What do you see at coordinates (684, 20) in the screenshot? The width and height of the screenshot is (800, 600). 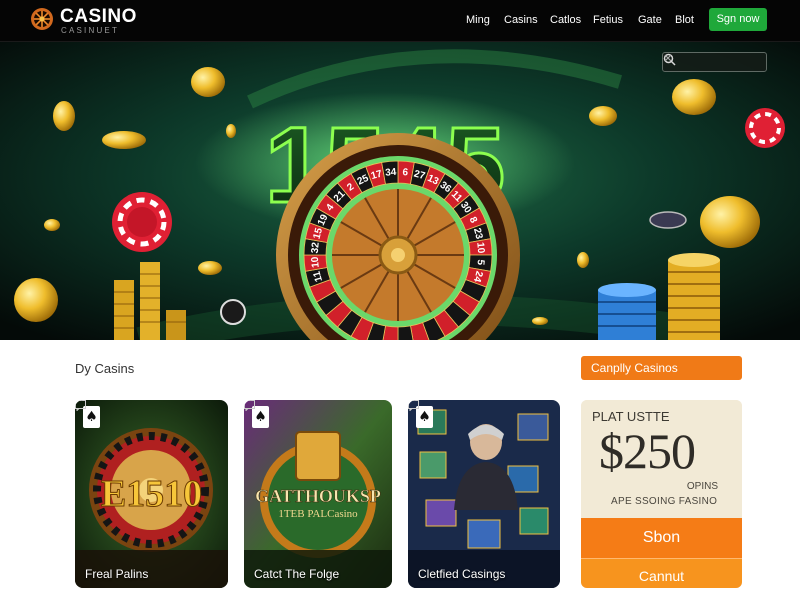 I see `nav-item-blot: Blot` at bounding box center [684, 20].